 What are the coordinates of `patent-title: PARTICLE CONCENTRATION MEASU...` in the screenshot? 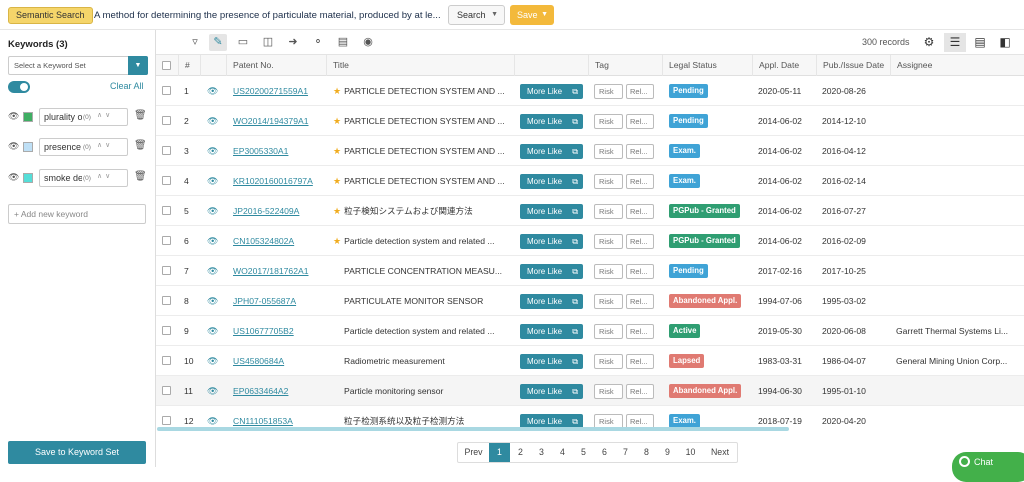 It's located at (423, 271).